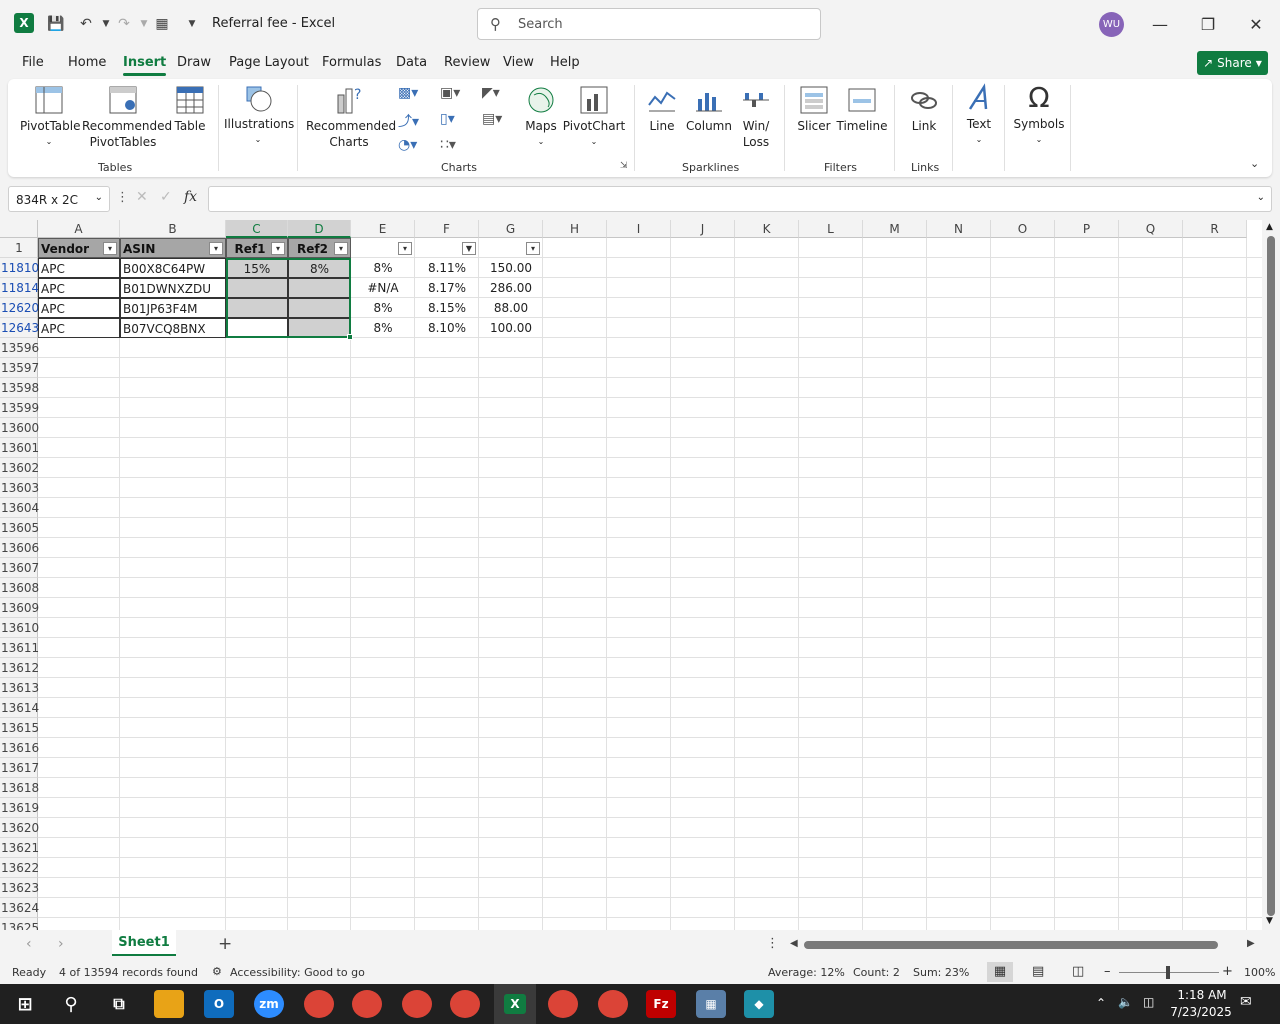  I want to click on scroll-down-icon: ▼, so click(1269, 921).